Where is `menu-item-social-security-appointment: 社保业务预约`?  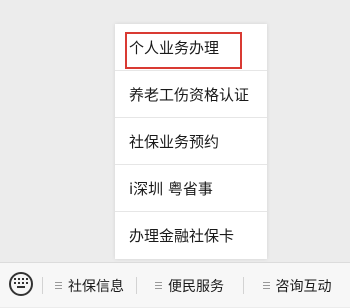
menu-item-social-security-appointment: 社保业务预约 is located at coordinates (191, 141).